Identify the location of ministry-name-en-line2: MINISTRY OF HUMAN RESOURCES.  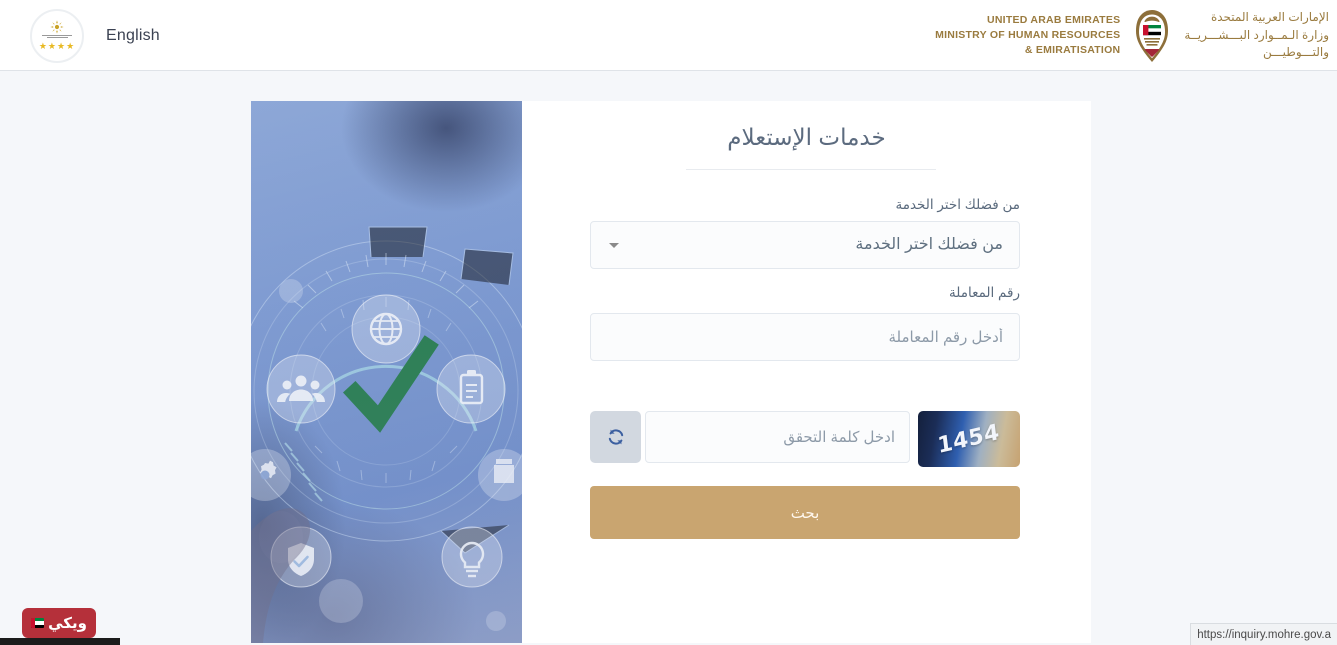
(1028, 35).